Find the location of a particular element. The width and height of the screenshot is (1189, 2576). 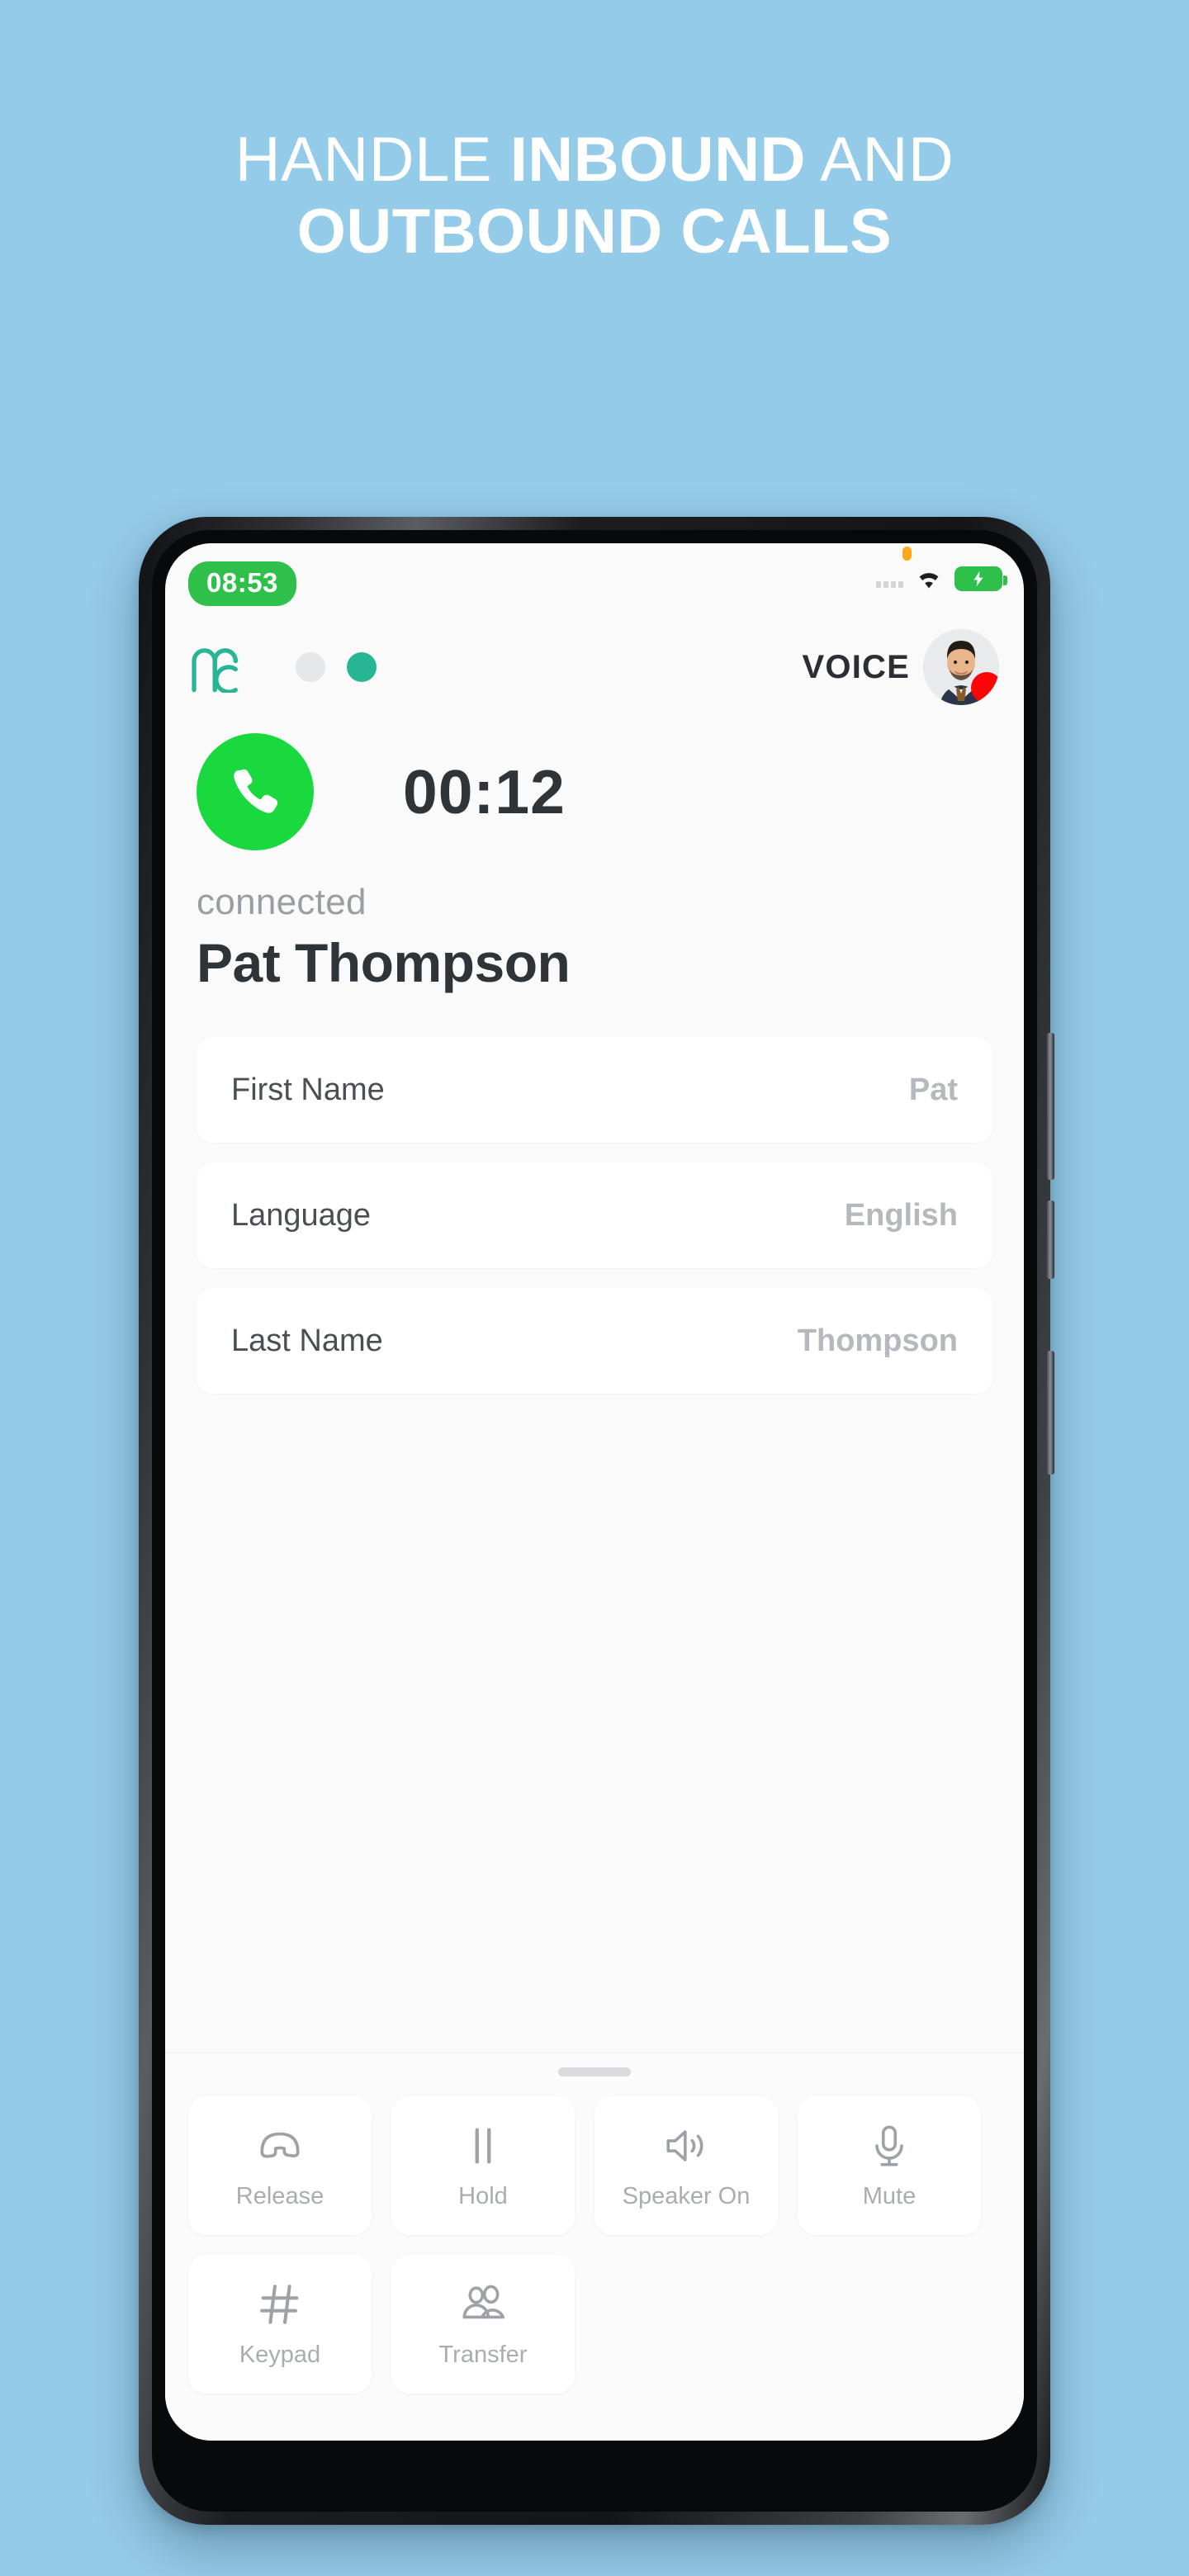

detail-label: Language is located at coordinates (301, 1215).